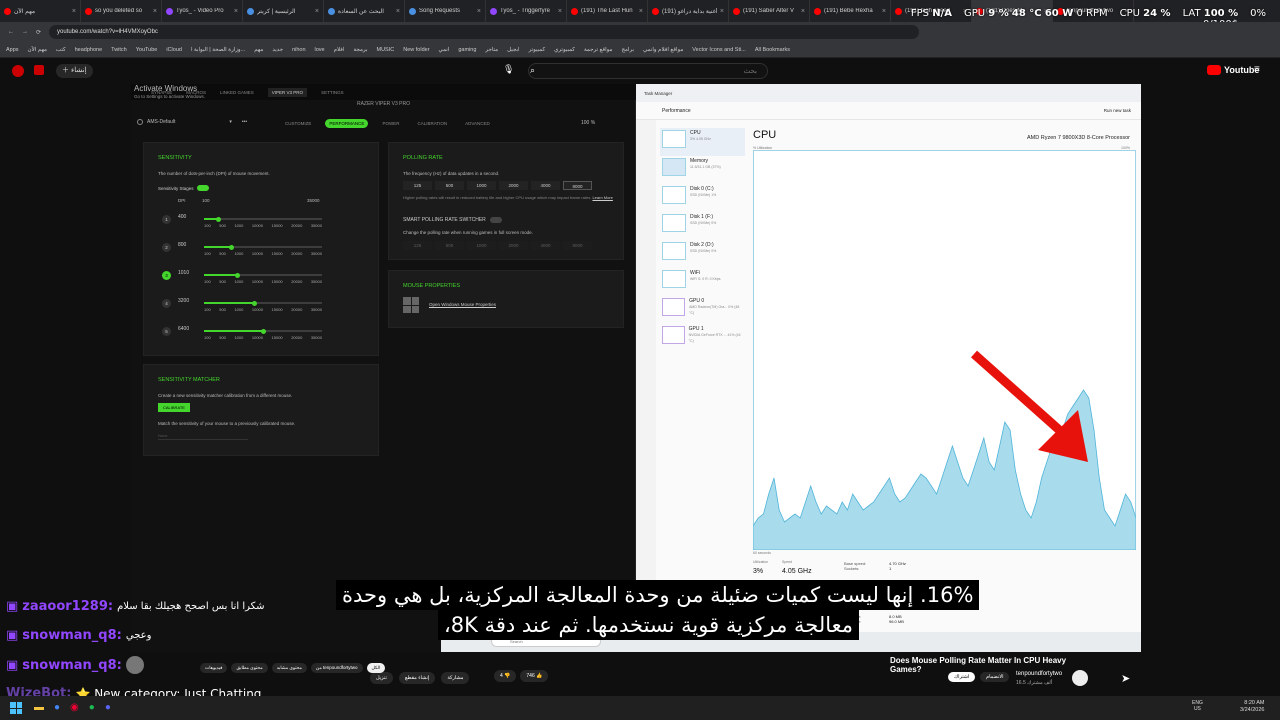  Describe the element at coordinates (769, 11) in the screenshot. I see `browser-tab: (191) Saber Alter V ×` at that location.